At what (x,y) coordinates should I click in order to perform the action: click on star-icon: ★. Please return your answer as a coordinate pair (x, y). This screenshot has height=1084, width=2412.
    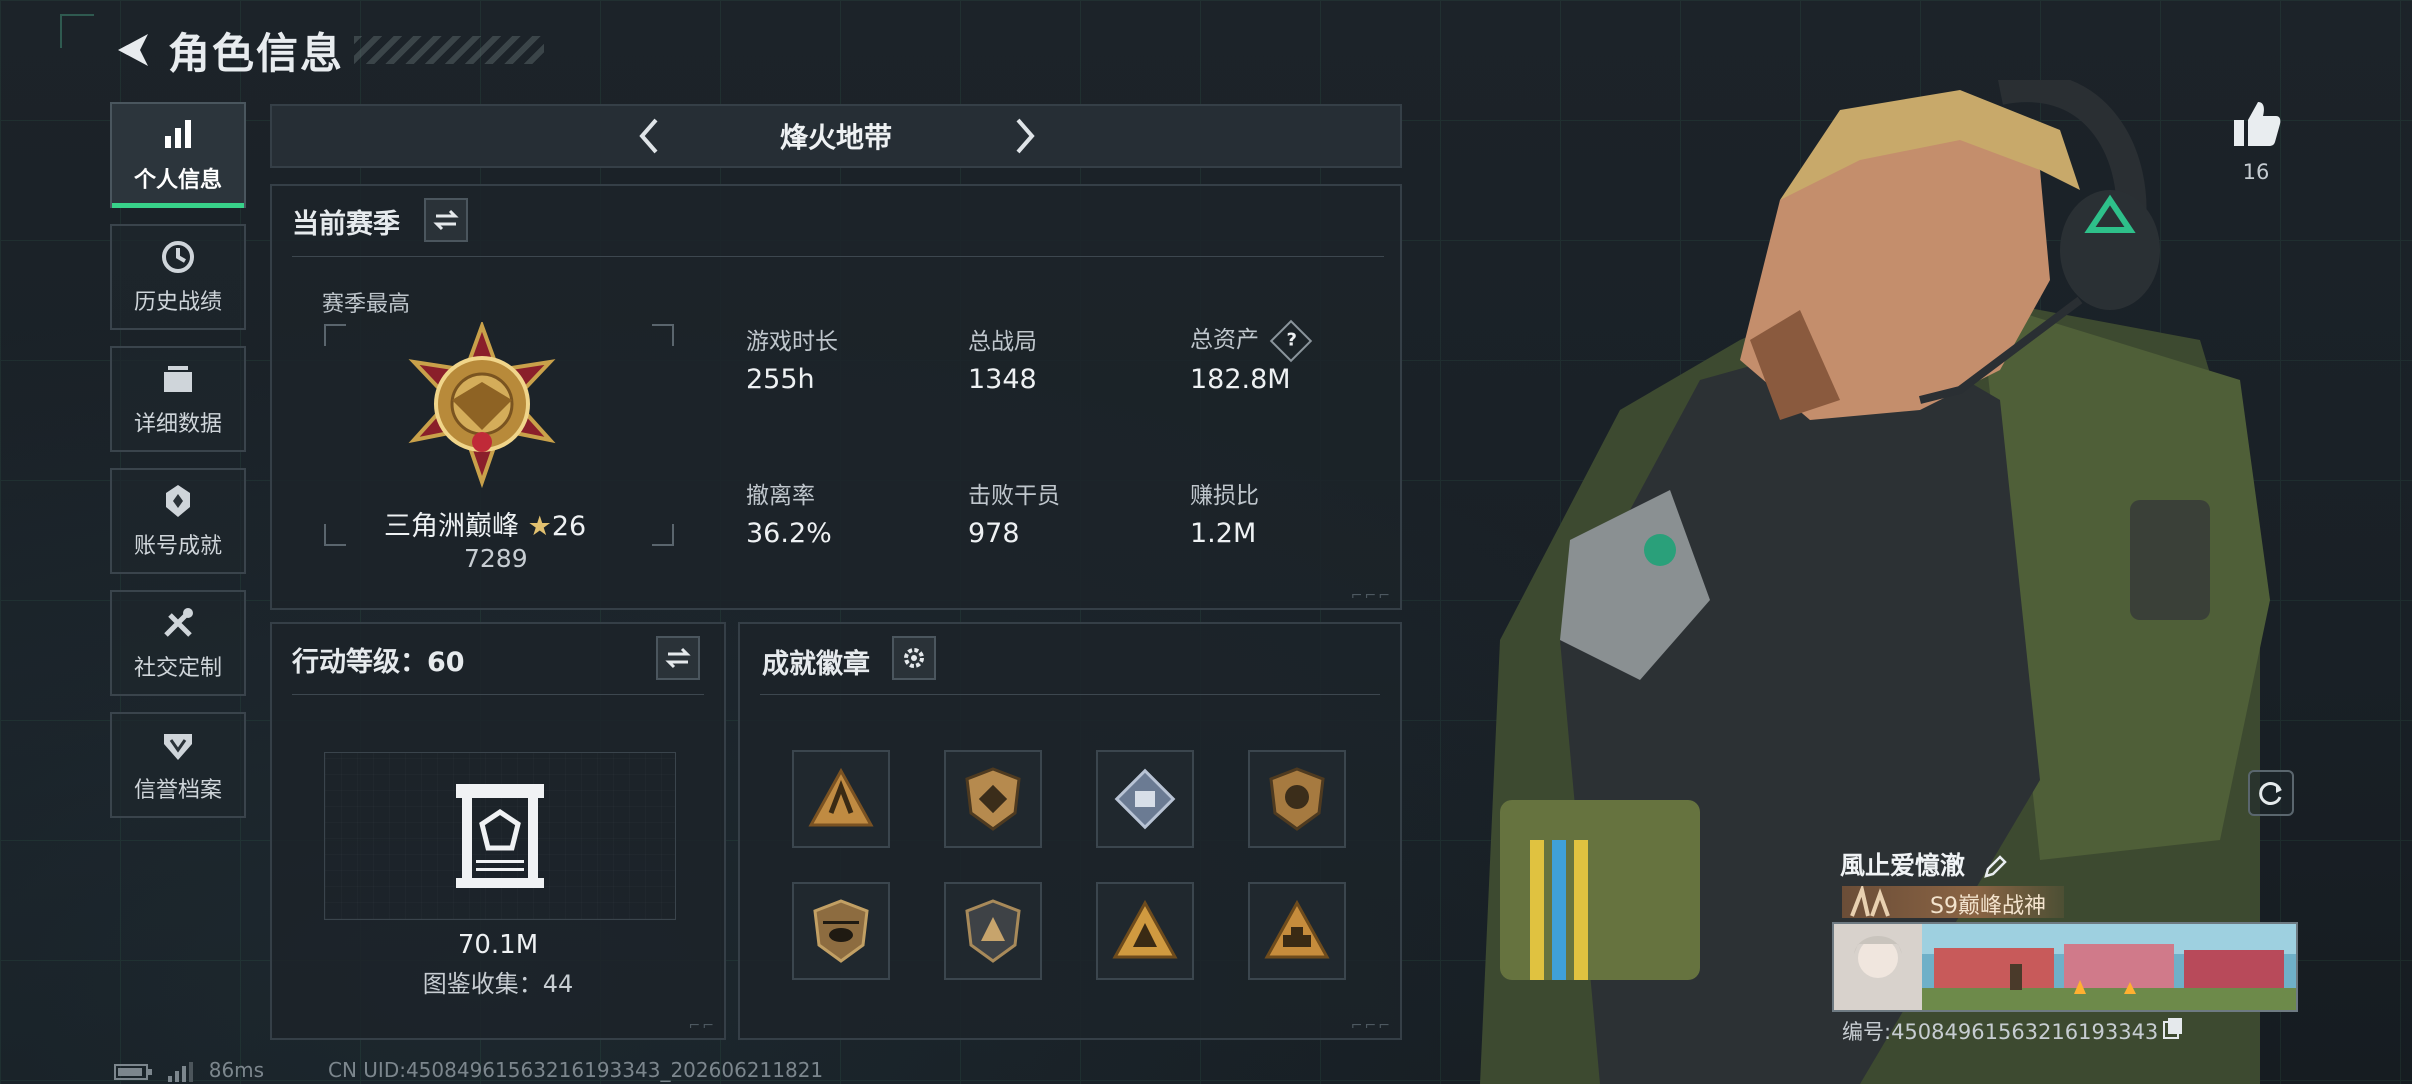
    Looking at the image, I should click on (539, 526).